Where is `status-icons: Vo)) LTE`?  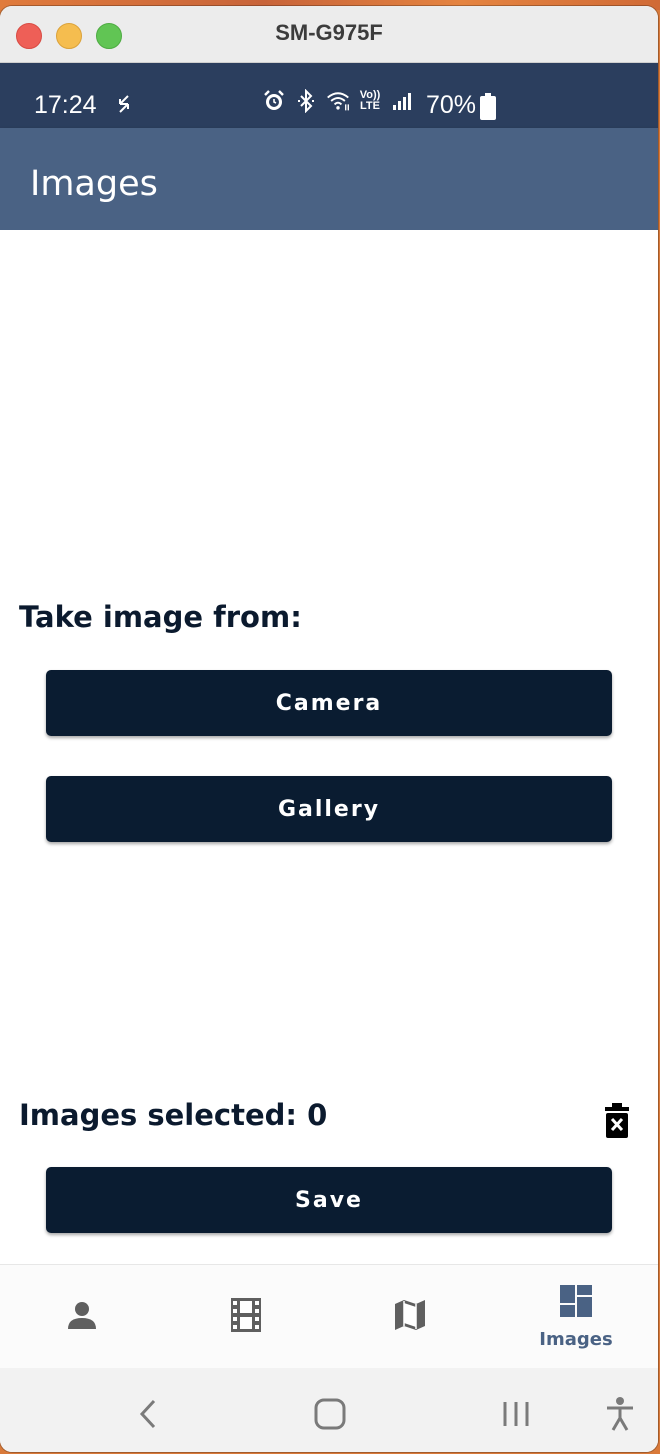
status-icons: Vo)) LTE is located at coordinates (338, 101).